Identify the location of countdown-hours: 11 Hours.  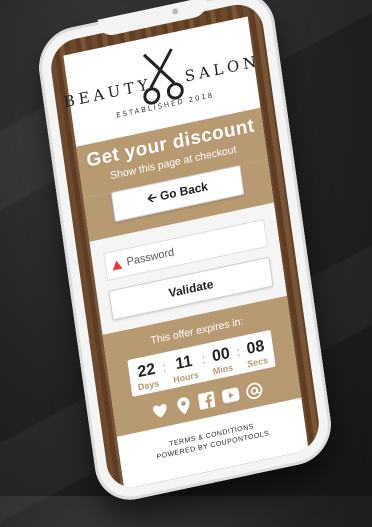
(185, 368).